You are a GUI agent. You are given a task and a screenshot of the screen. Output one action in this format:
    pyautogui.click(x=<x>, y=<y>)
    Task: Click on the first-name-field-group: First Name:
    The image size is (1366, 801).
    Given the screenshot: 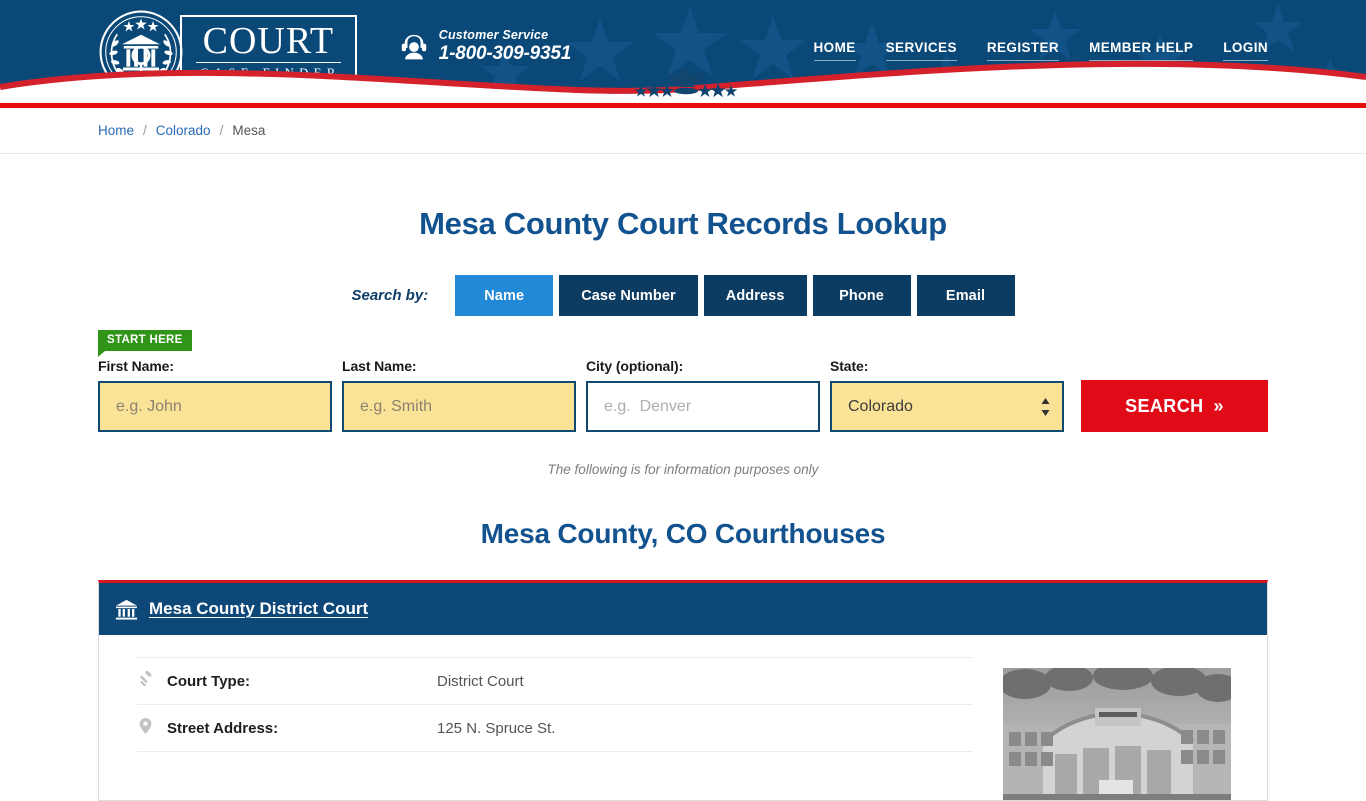 What is the action you would take?
    pyautogui.click(x=215, y=395)
    